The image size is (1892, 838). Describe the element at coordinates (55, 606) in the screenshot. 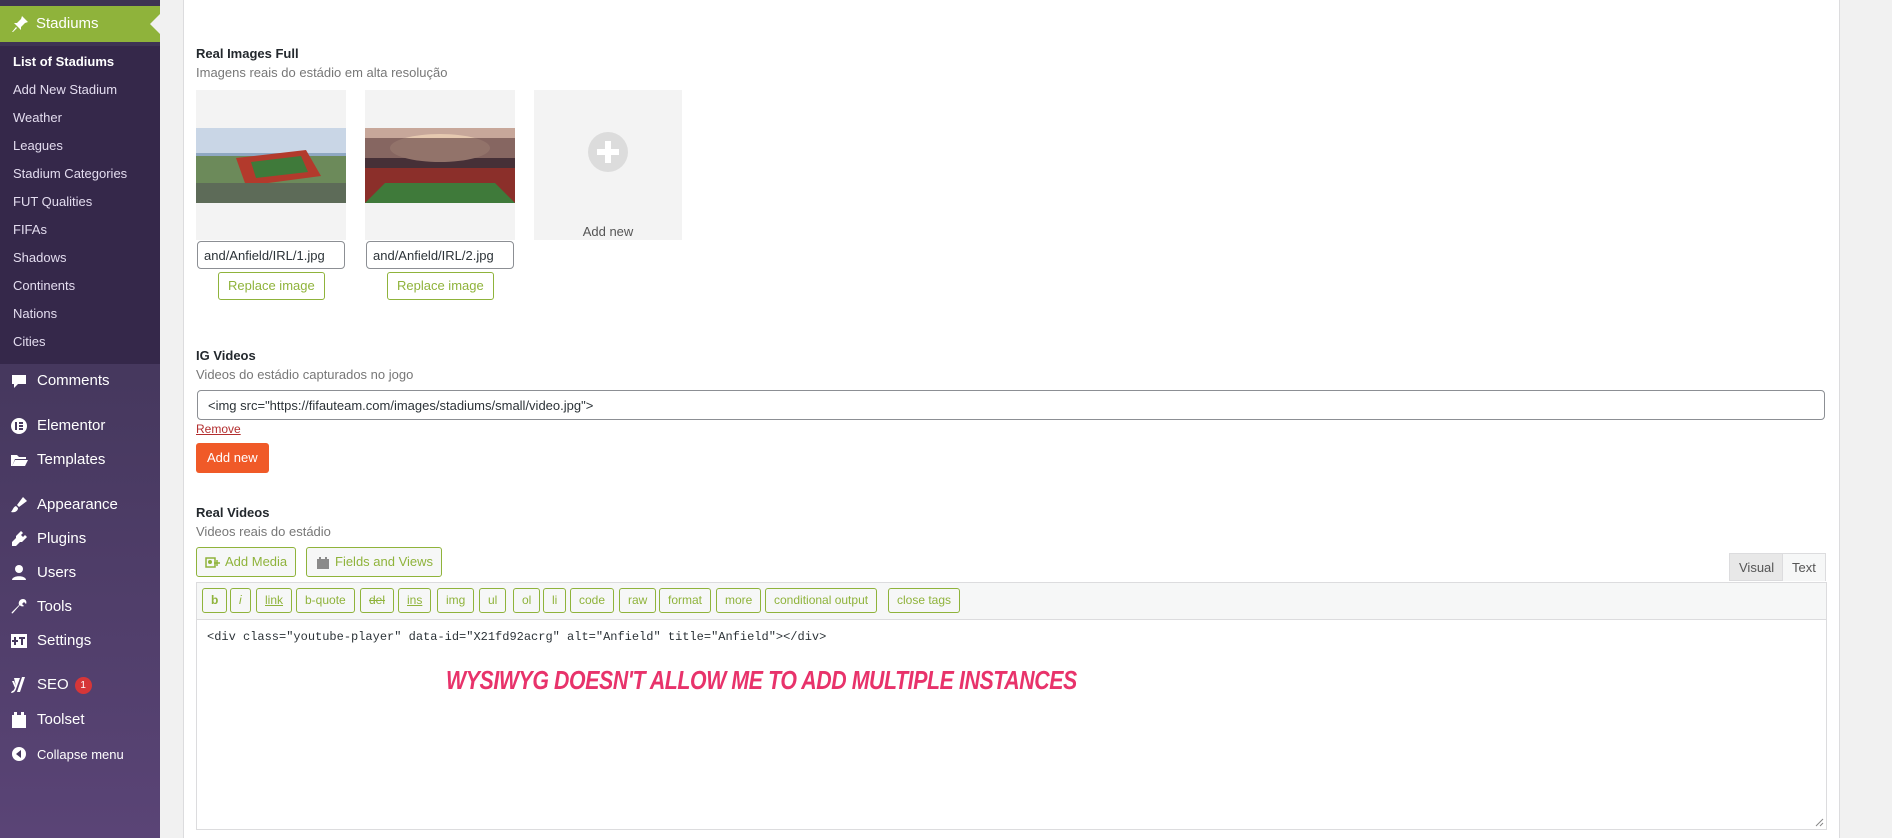

I see `sidebar-item-label: Tools` at that location.